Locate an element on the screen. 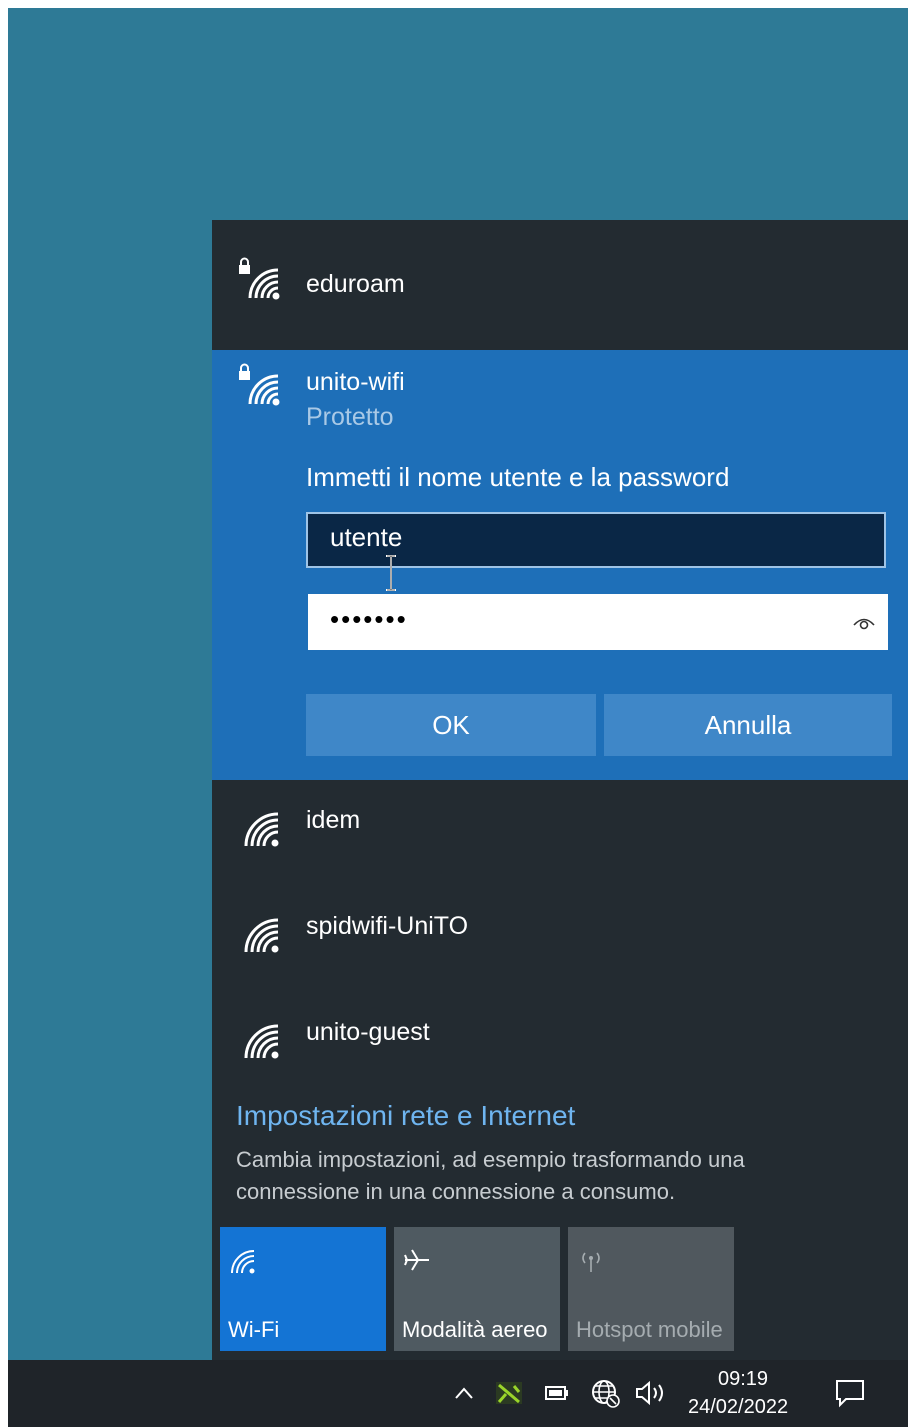 Image resolution: width=908 pixels, height=1427 pixels. network-settings-link: Impostazioni rete e Internet is located at coordinates (405, 1116).